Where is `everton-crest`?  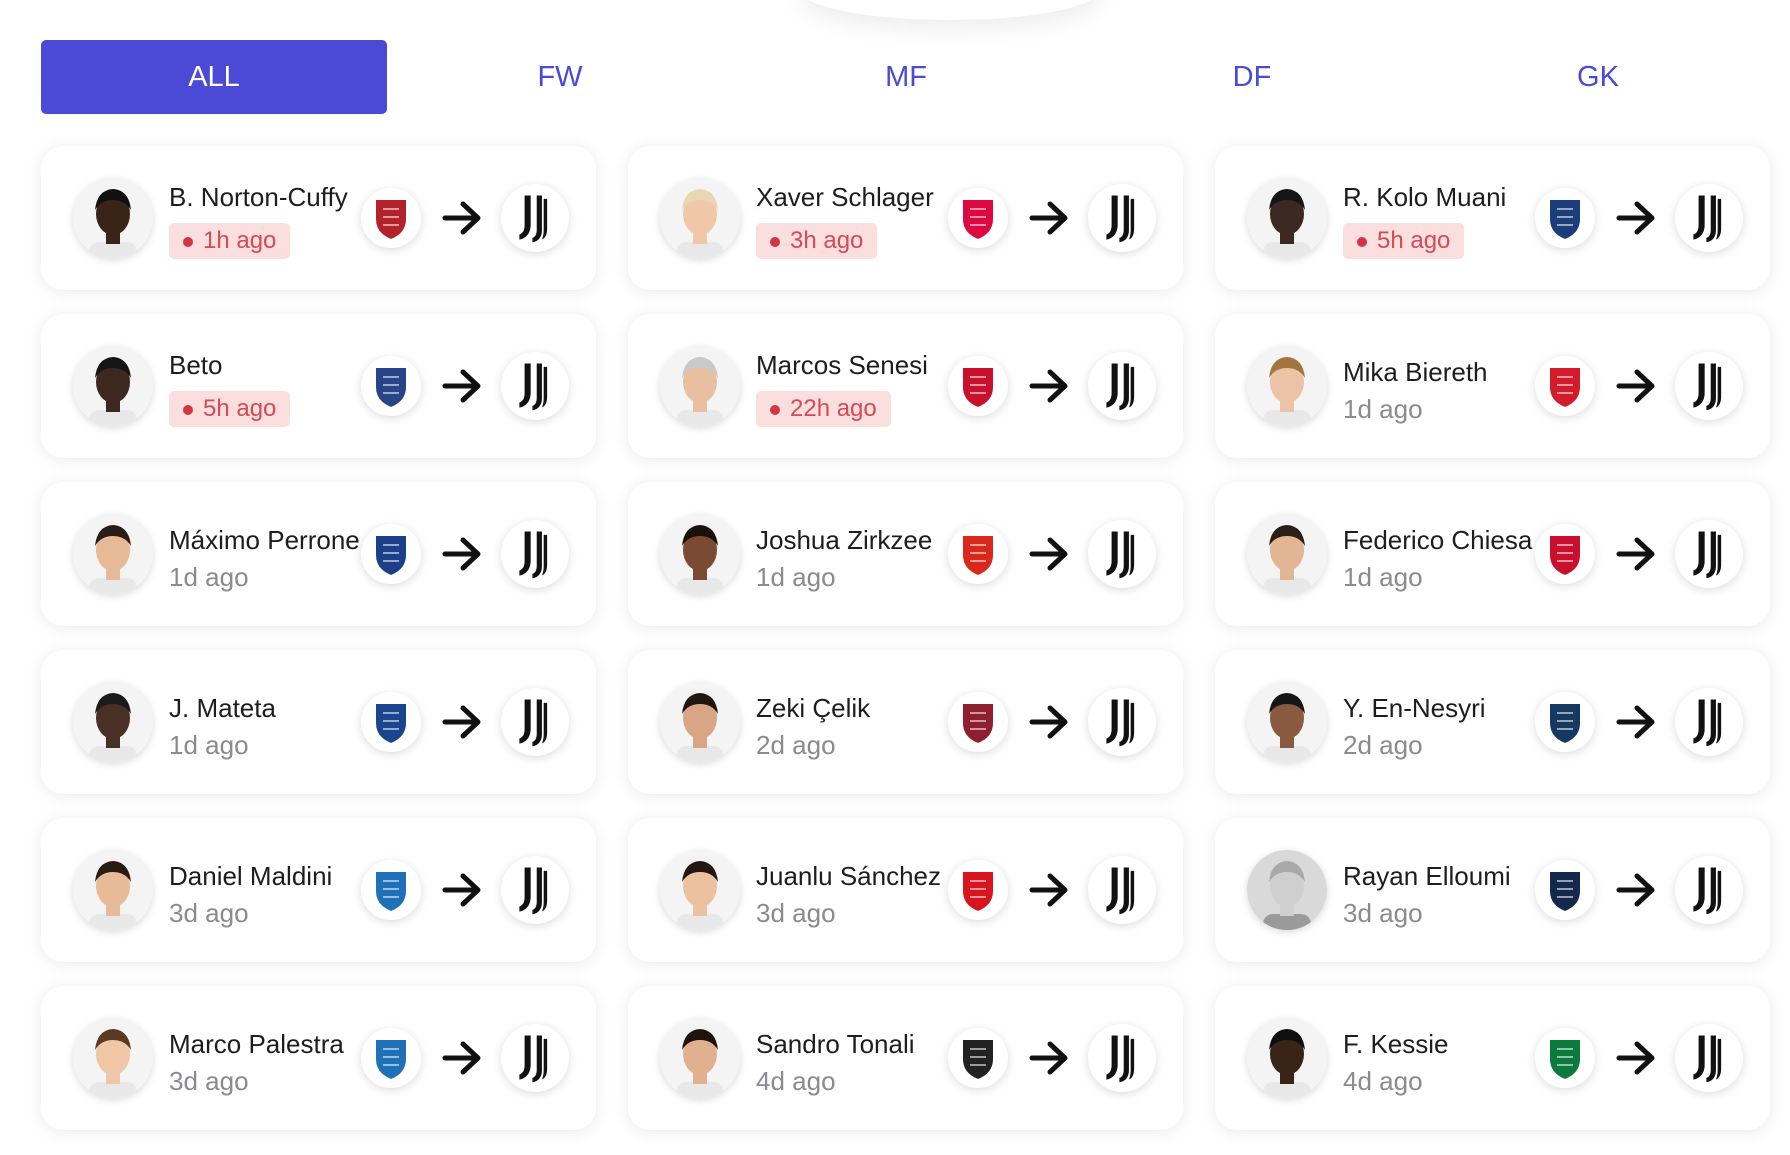
everton-crest is located at coordinates (391, 386).